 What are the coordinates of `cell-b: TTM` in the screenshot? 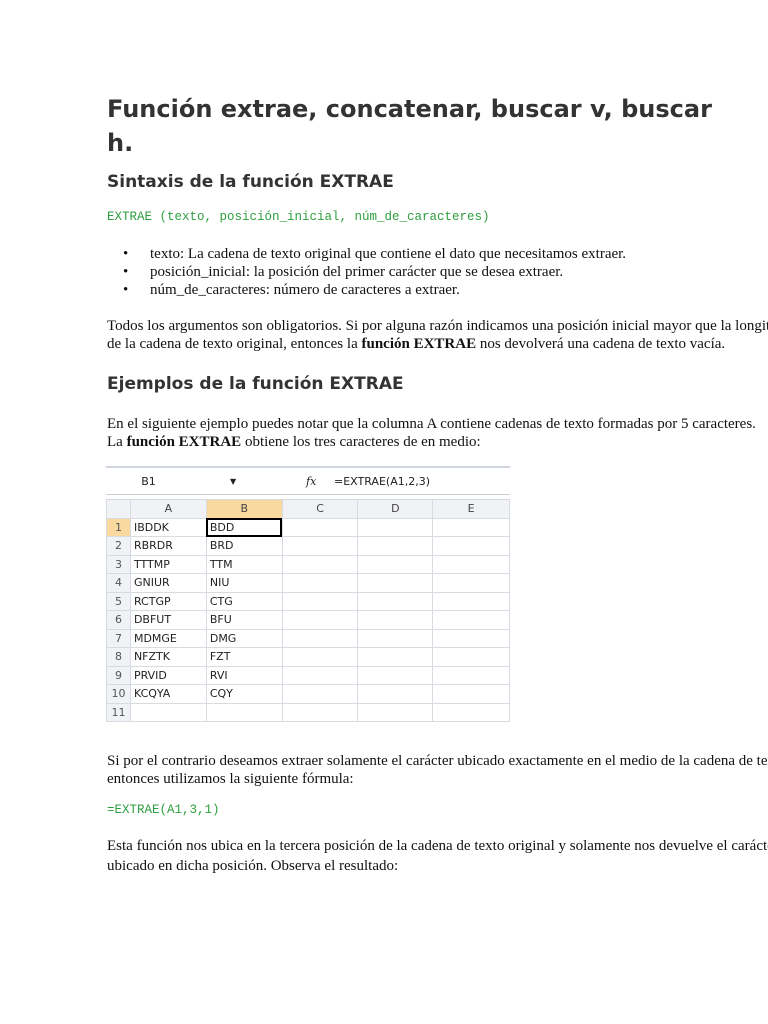 It's located at (244, 564).